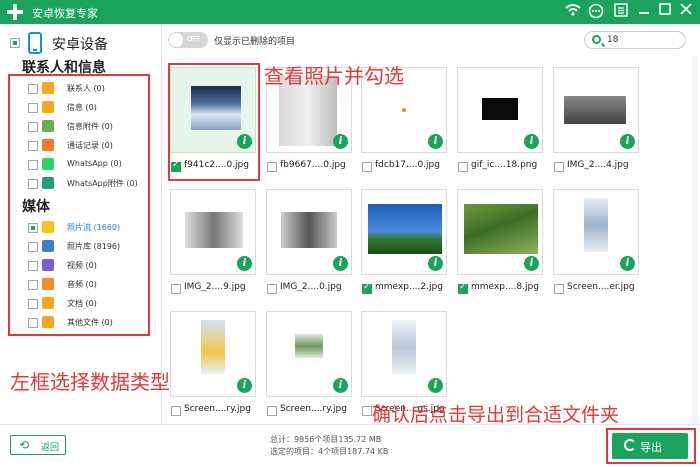 This screenshot has height=467, width=700. Describe the element at coordinates (50, 448) in the screenshot. I see `back-label: 返回` at that location.